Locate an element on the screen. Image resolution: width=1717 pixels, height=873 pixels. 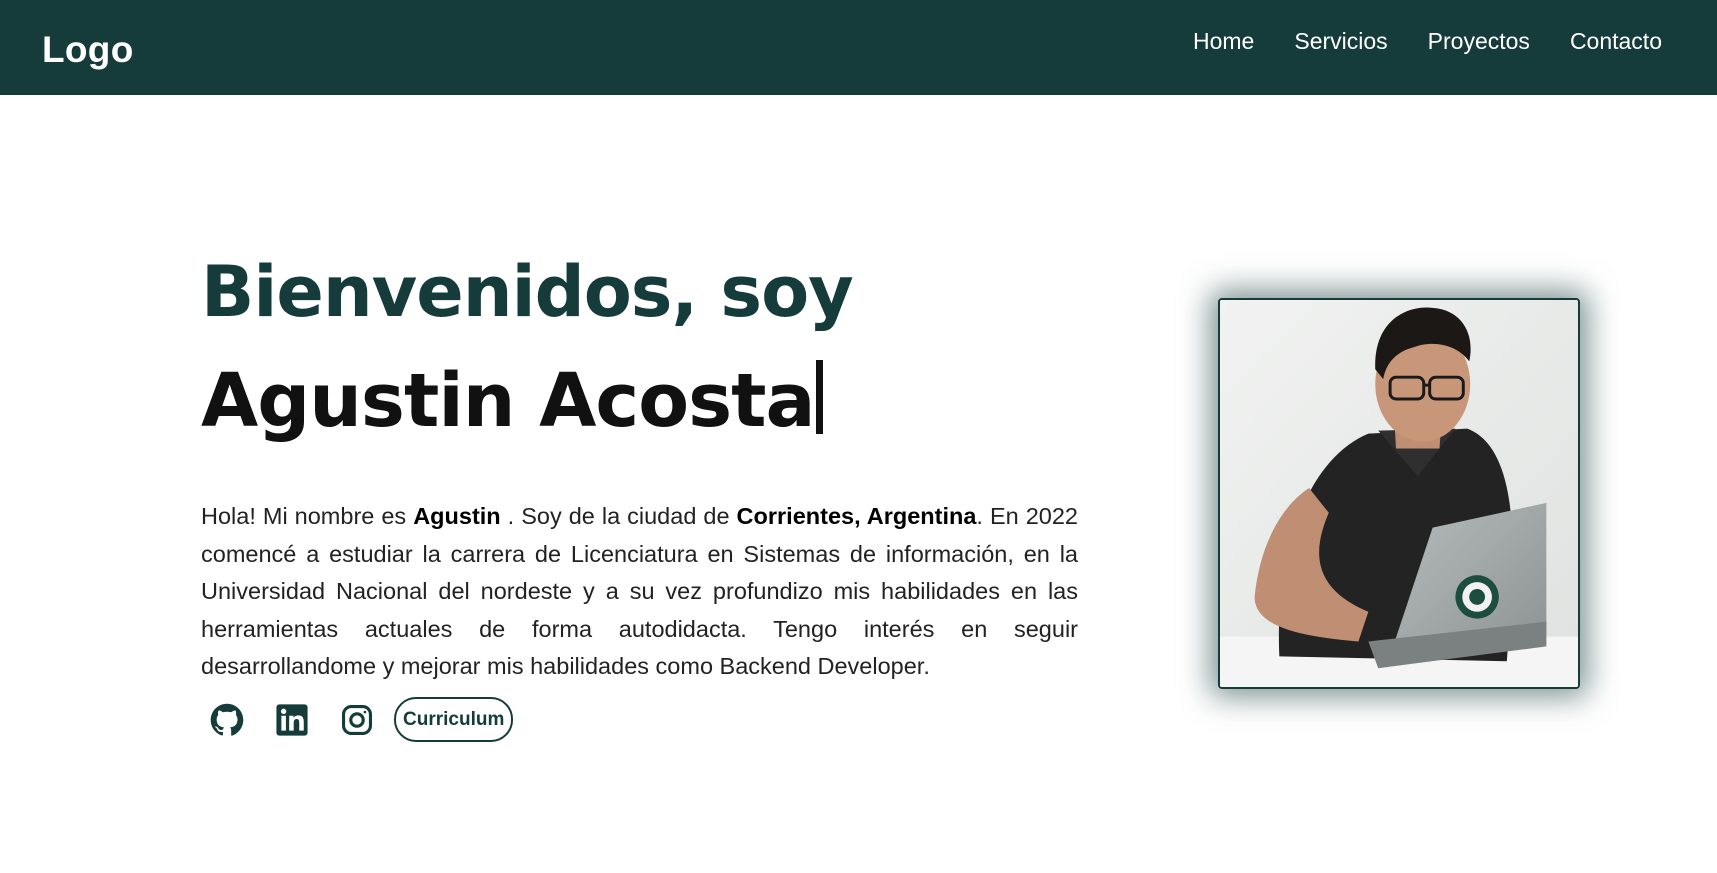
linkedin-icon is located at coordinates (292, 720).